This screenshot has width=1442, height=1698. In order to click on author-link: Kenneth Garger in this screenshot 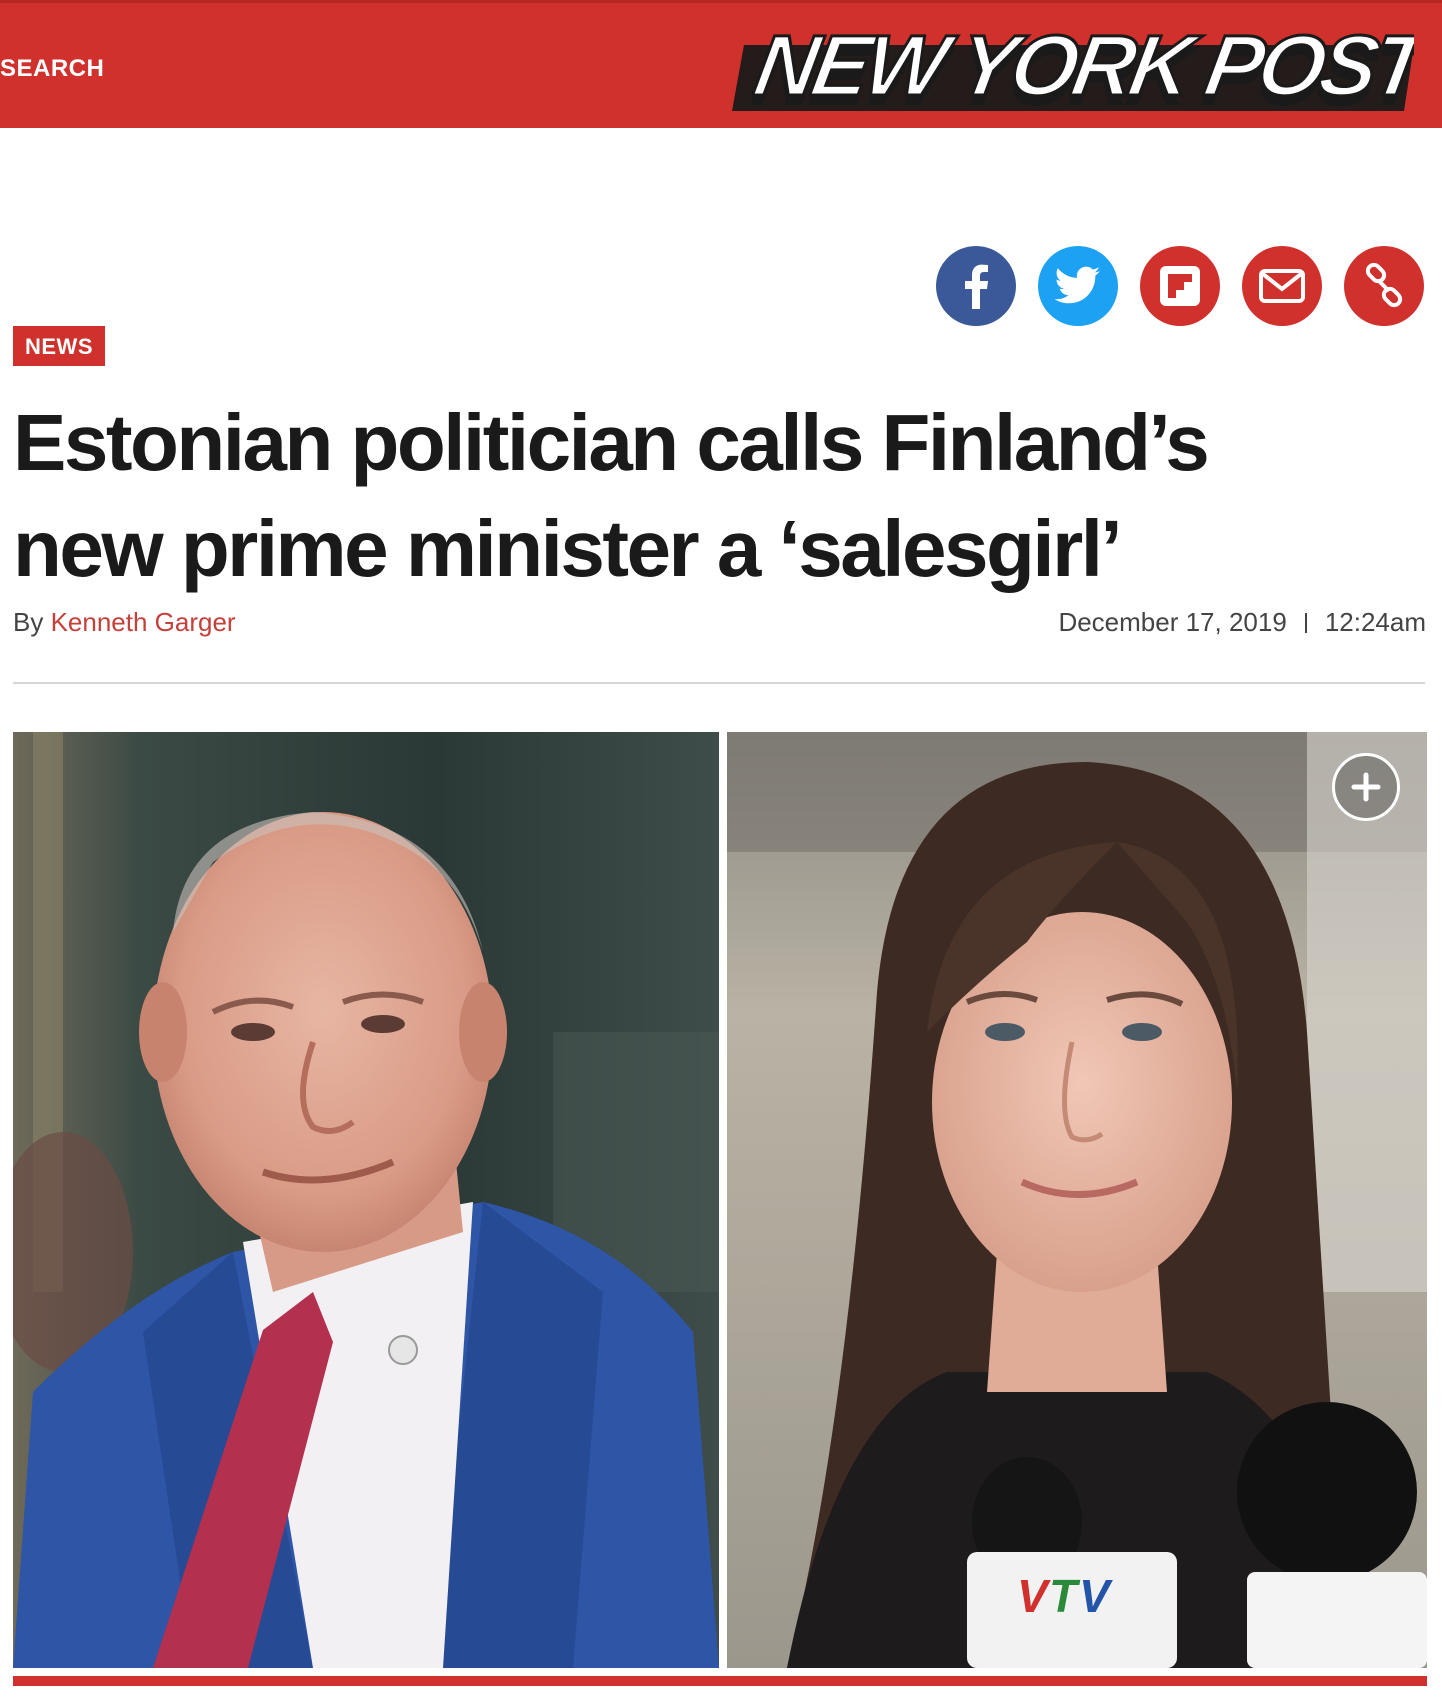, I will do `click(143, 622)`.